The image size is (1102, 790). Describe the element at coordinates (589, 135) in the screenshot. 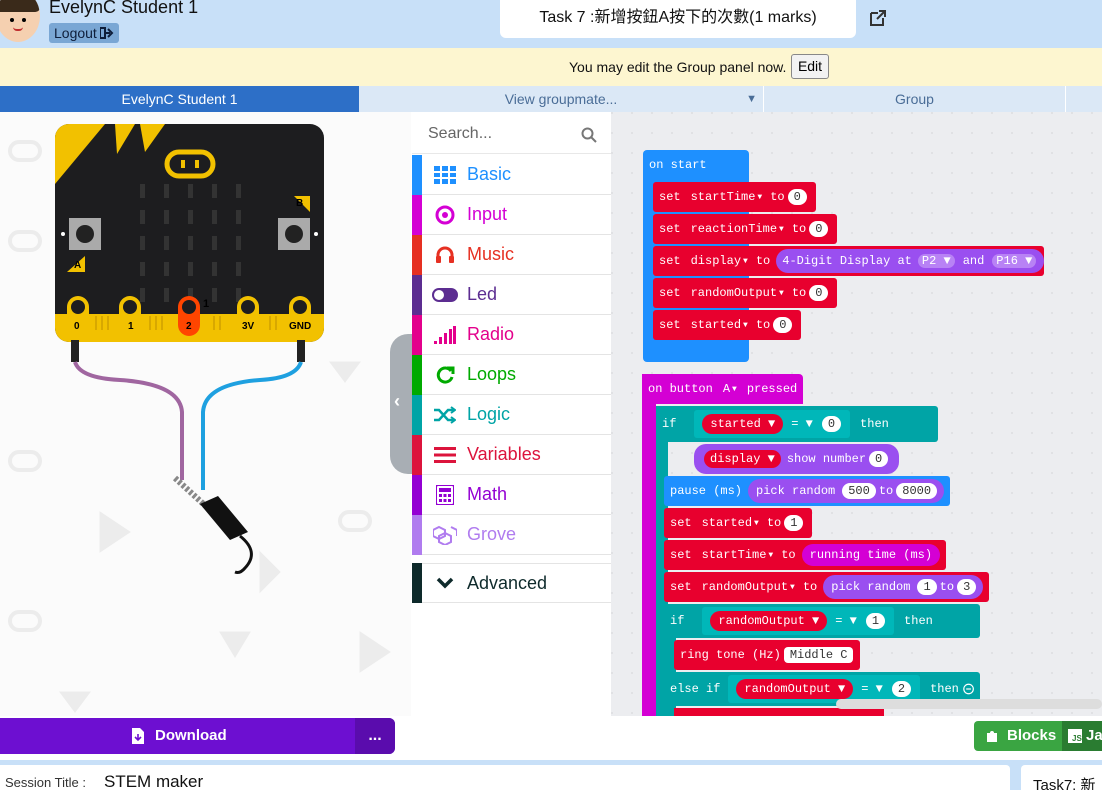

I see `search-icon` at that location.